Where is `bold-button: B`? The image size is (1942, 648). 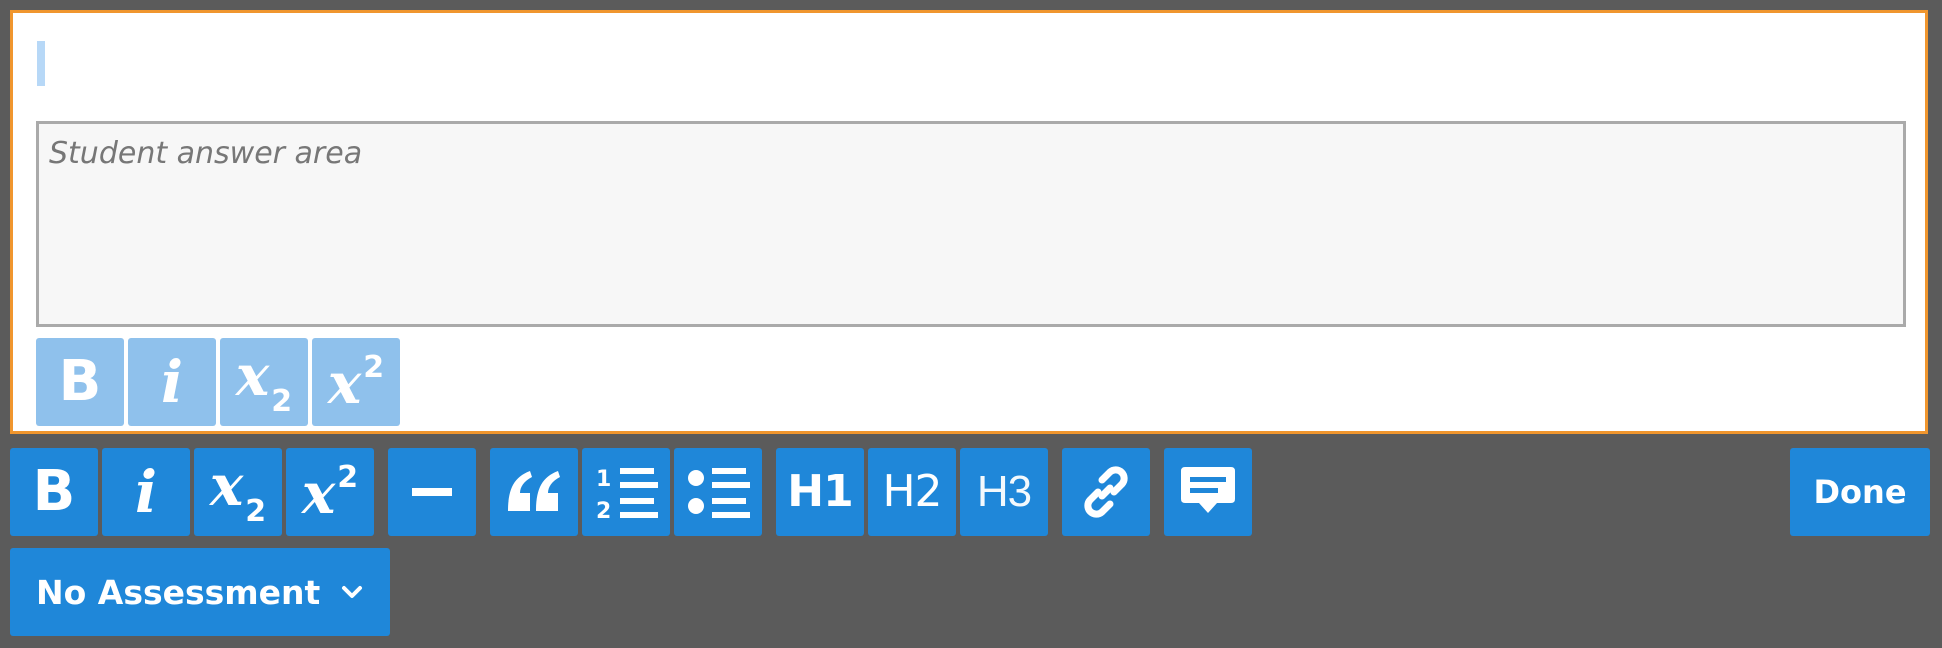 bold-button: B is located at coordinates (54, 492).